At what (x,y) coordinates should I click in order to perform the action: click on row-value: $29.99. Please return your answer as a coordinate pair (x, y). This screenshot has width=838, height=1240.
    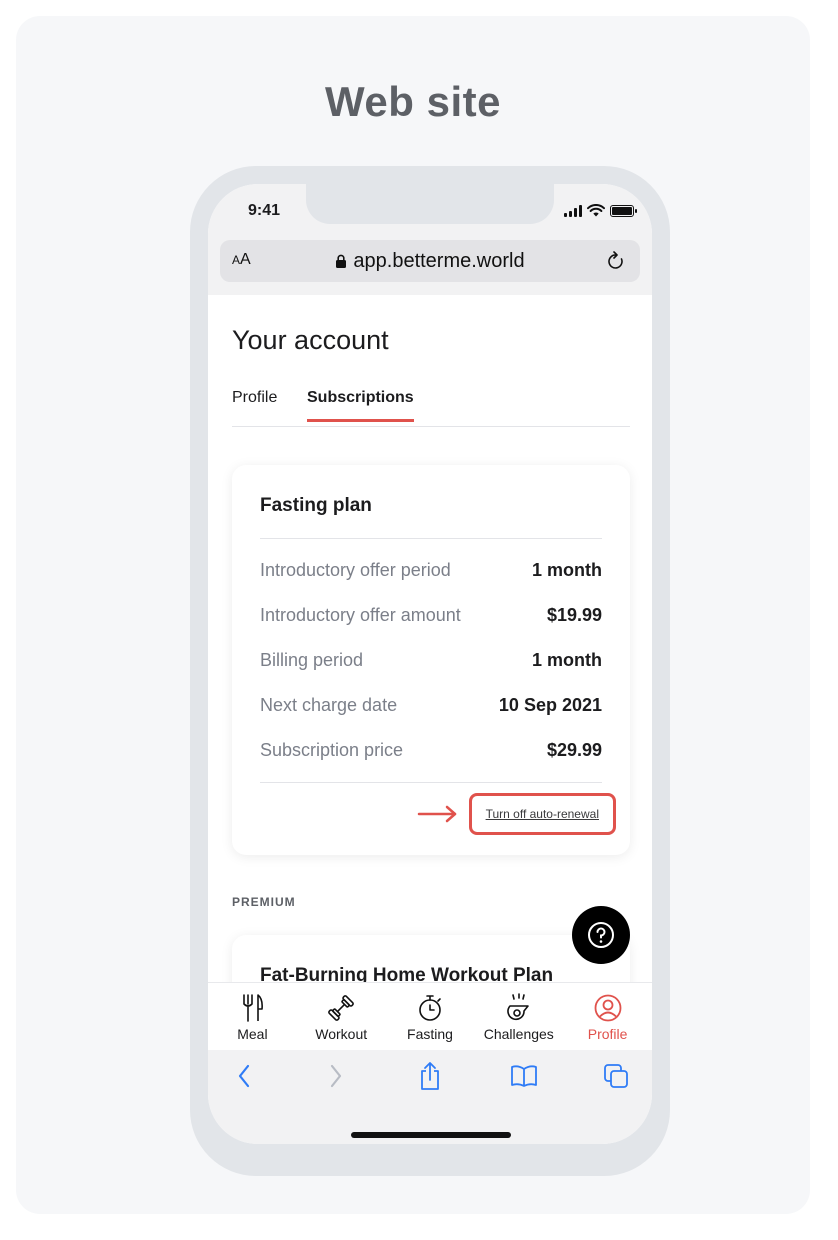
    Looking at the image, I should click on (574, 749).